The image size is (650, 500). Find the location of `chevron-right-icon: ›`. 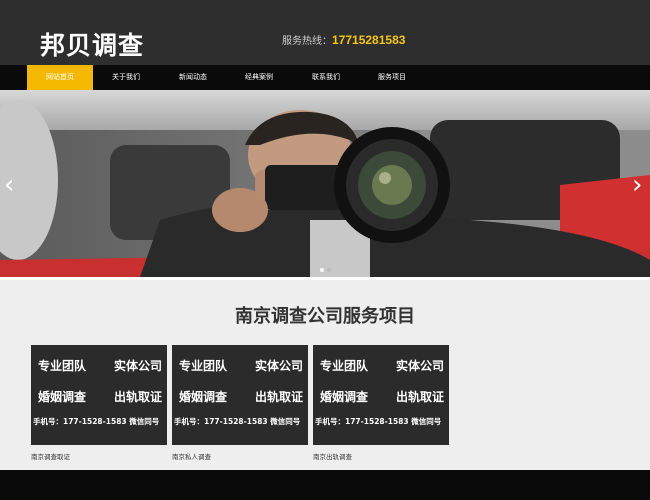

chevron-right-icon: › is located at coordinates (637, 185).